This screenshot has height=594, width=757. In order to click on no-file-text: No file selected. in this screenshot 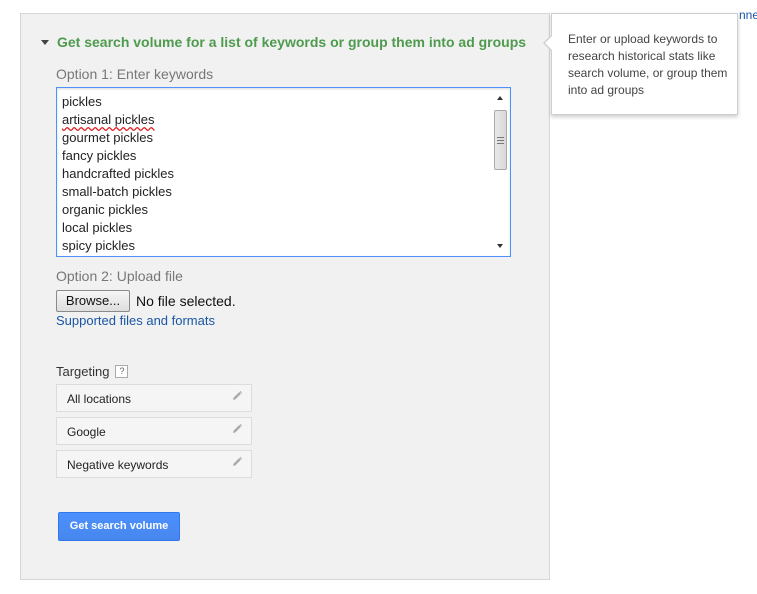, I will do `click(186, 301)`.